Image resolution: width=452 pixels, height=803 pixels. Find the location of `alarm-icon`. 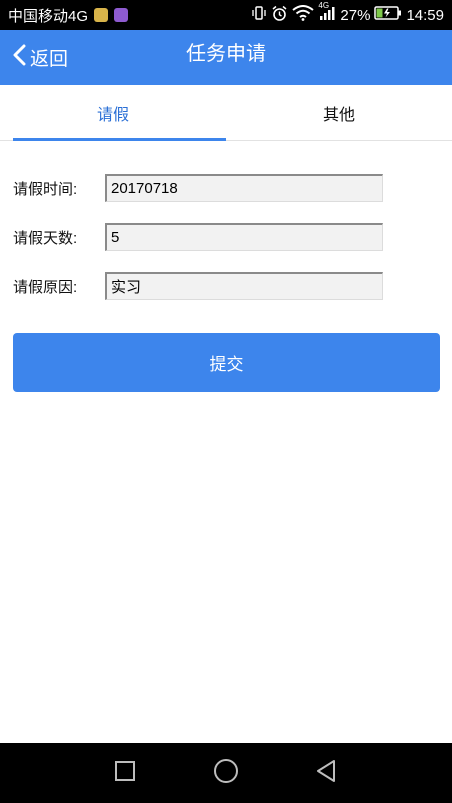

alarm-icon is located at coordinates (279, 15).